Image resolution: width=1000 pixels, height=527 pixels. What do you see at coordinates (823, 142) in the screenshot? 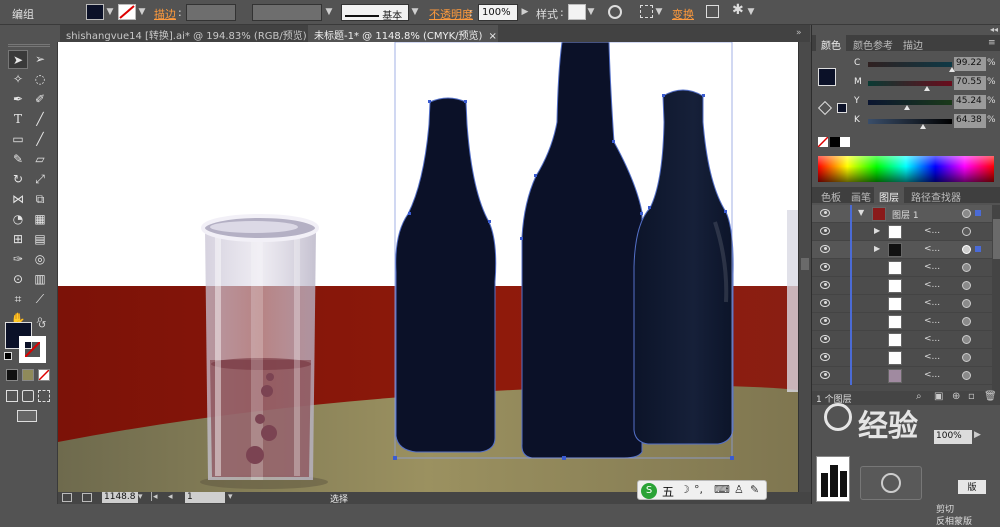
I see `none-swatch-icon` at bounding box center [823, 142].